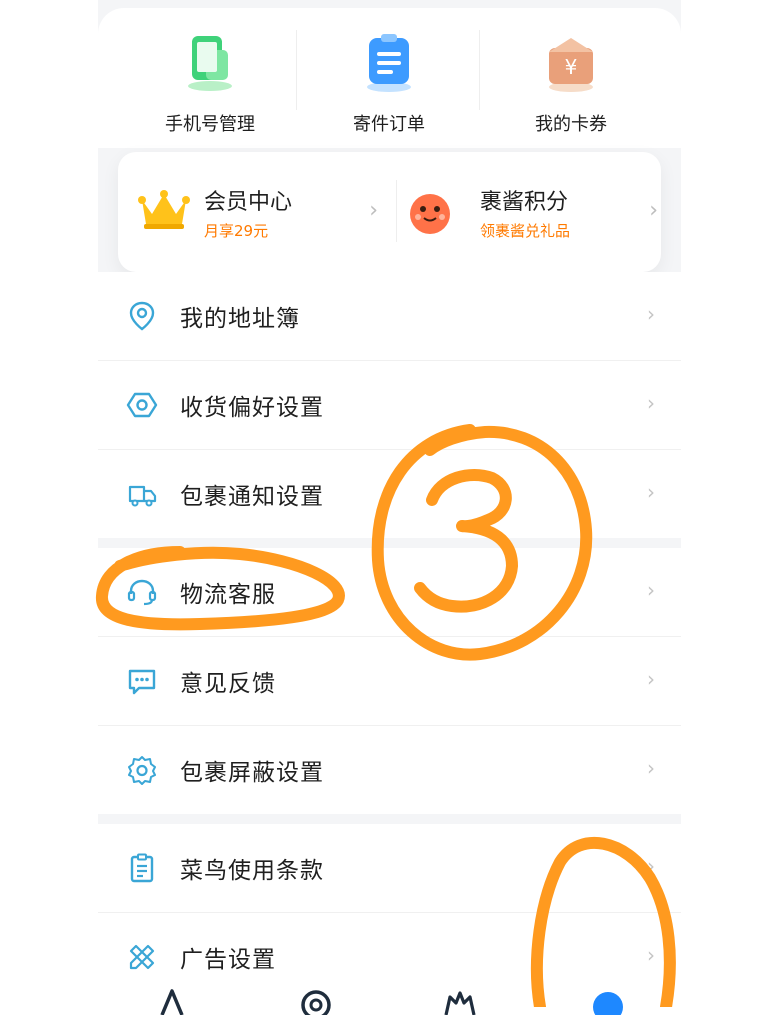  Describe the element at coordinates (389, 124) in the screenshot. I see `quick-action-label: 寄件订单` at that location.